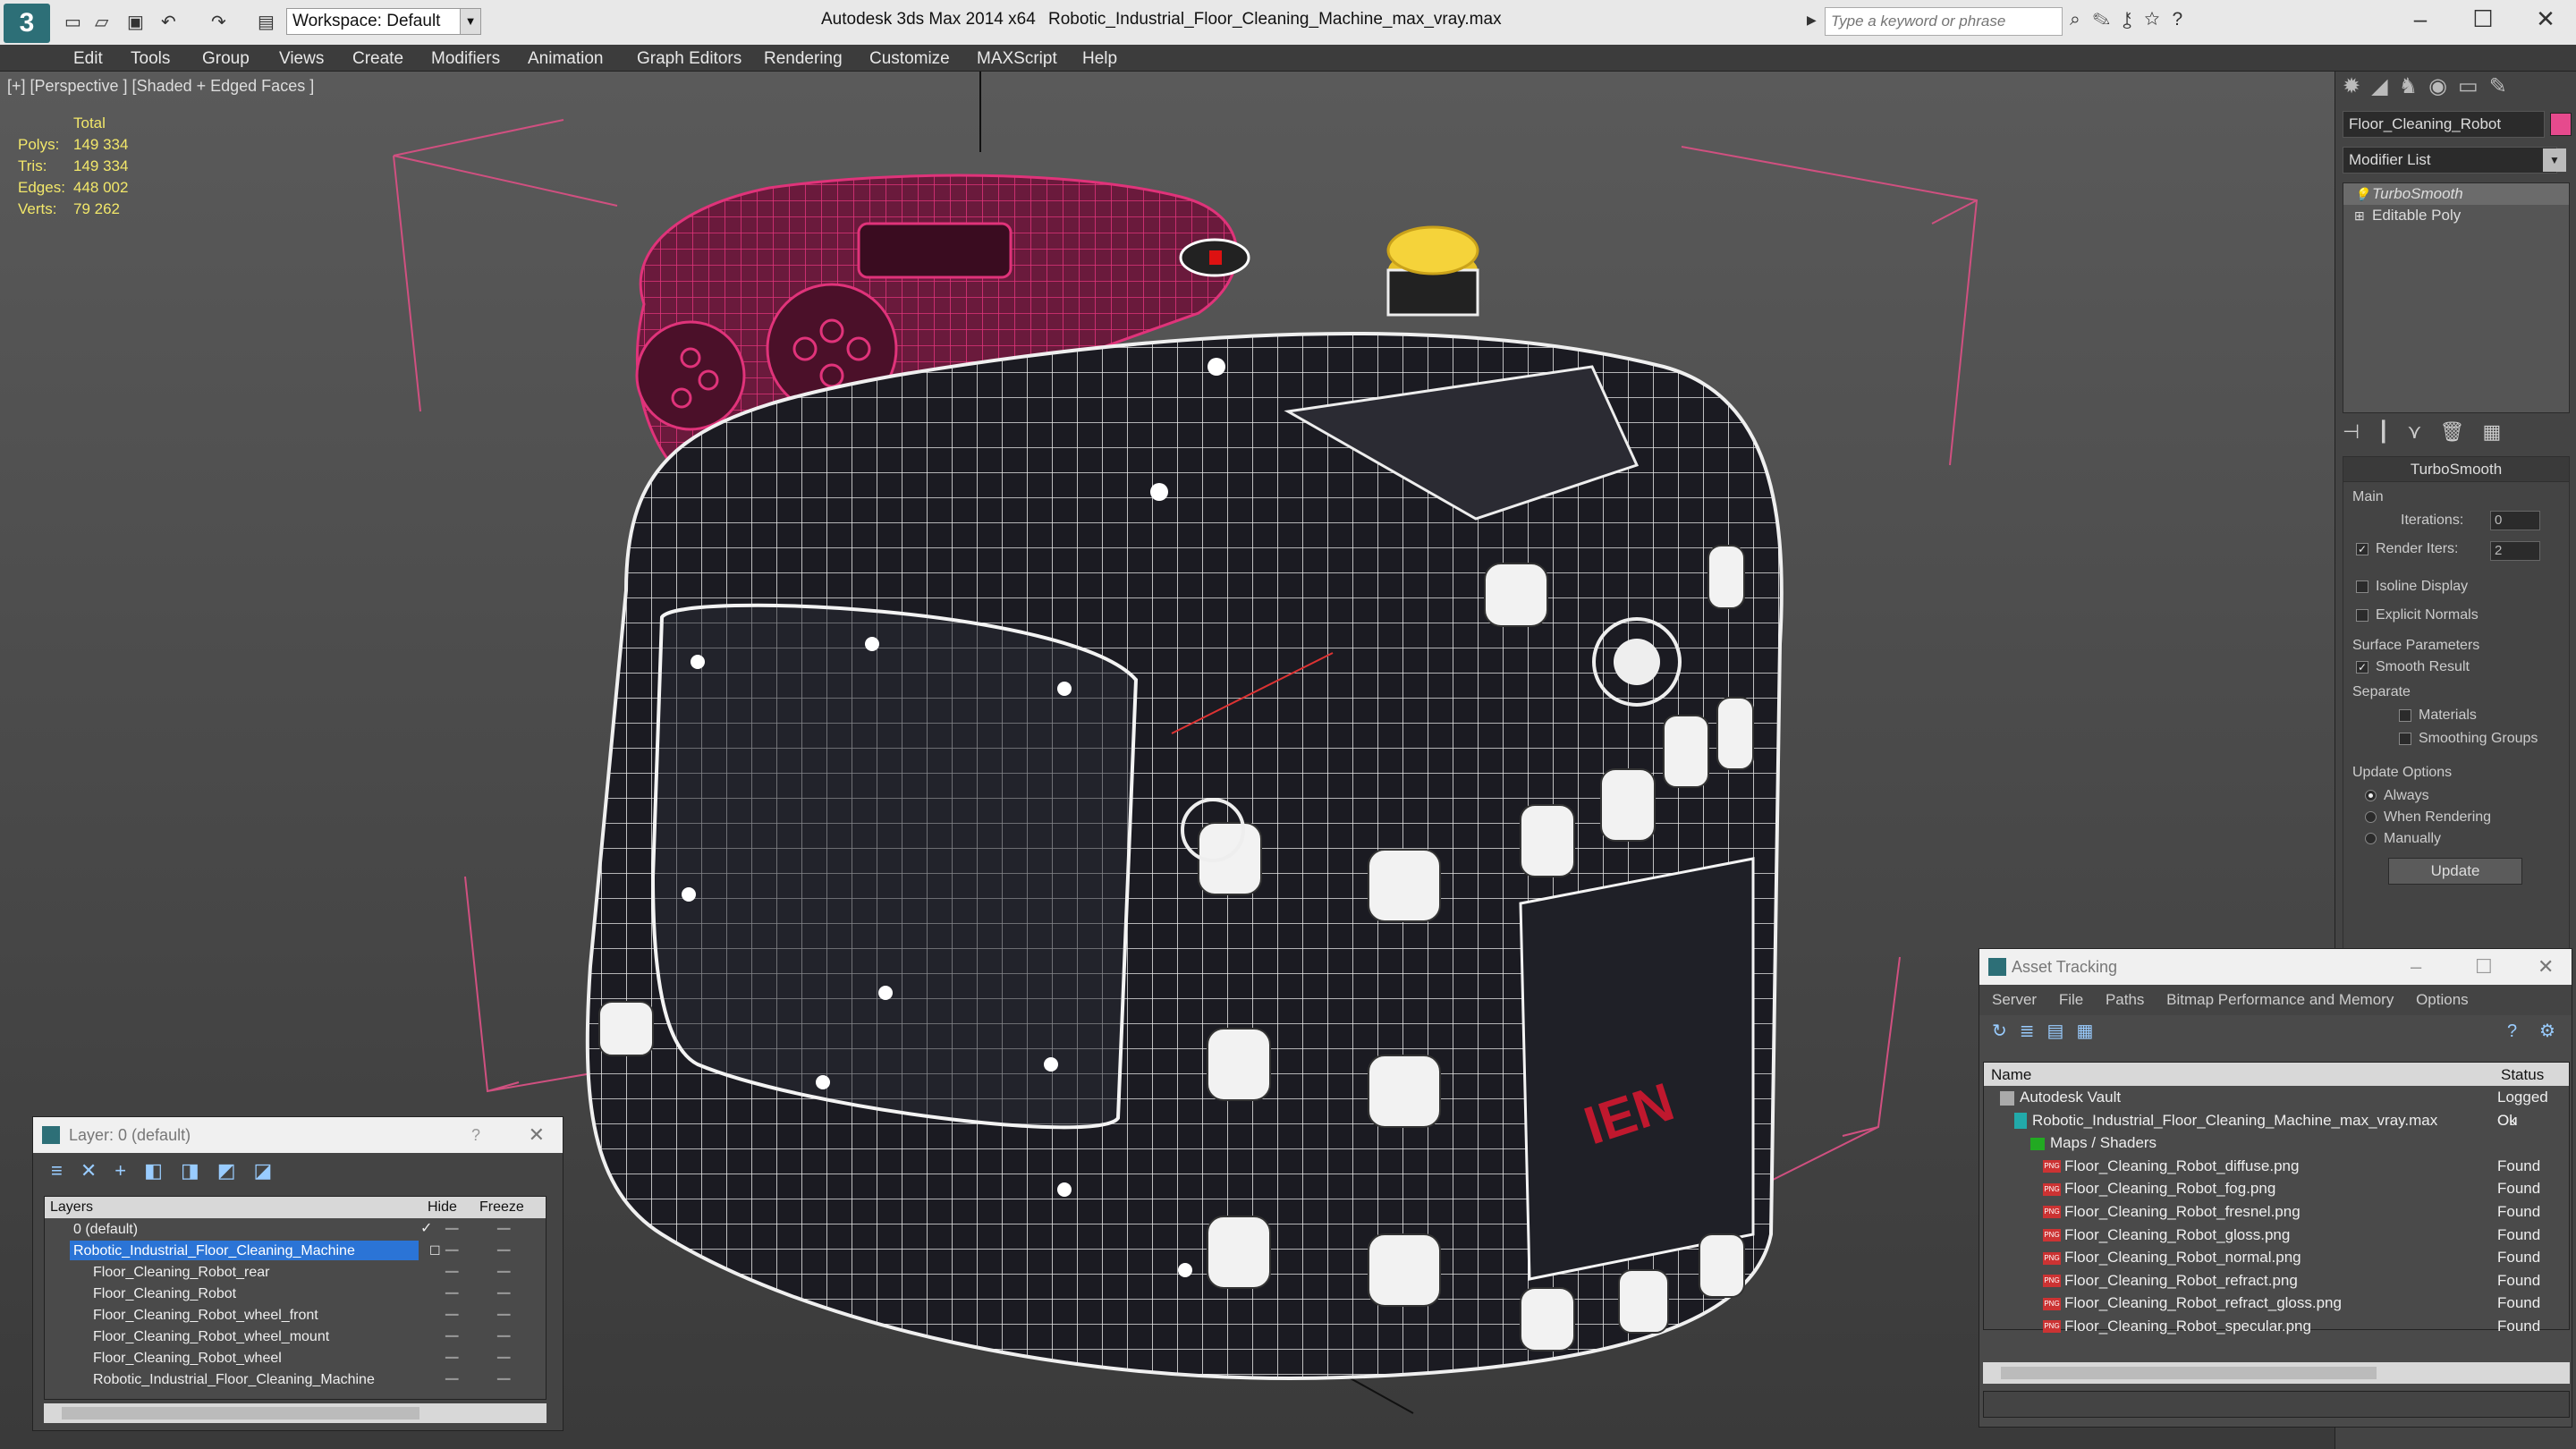 This screenshot has width=2576, height=1449. Describe the element at coordinates (2276, 1107) in the screenshot. I see `asset-row: Autodesk Vault Logged Ou` at that location.